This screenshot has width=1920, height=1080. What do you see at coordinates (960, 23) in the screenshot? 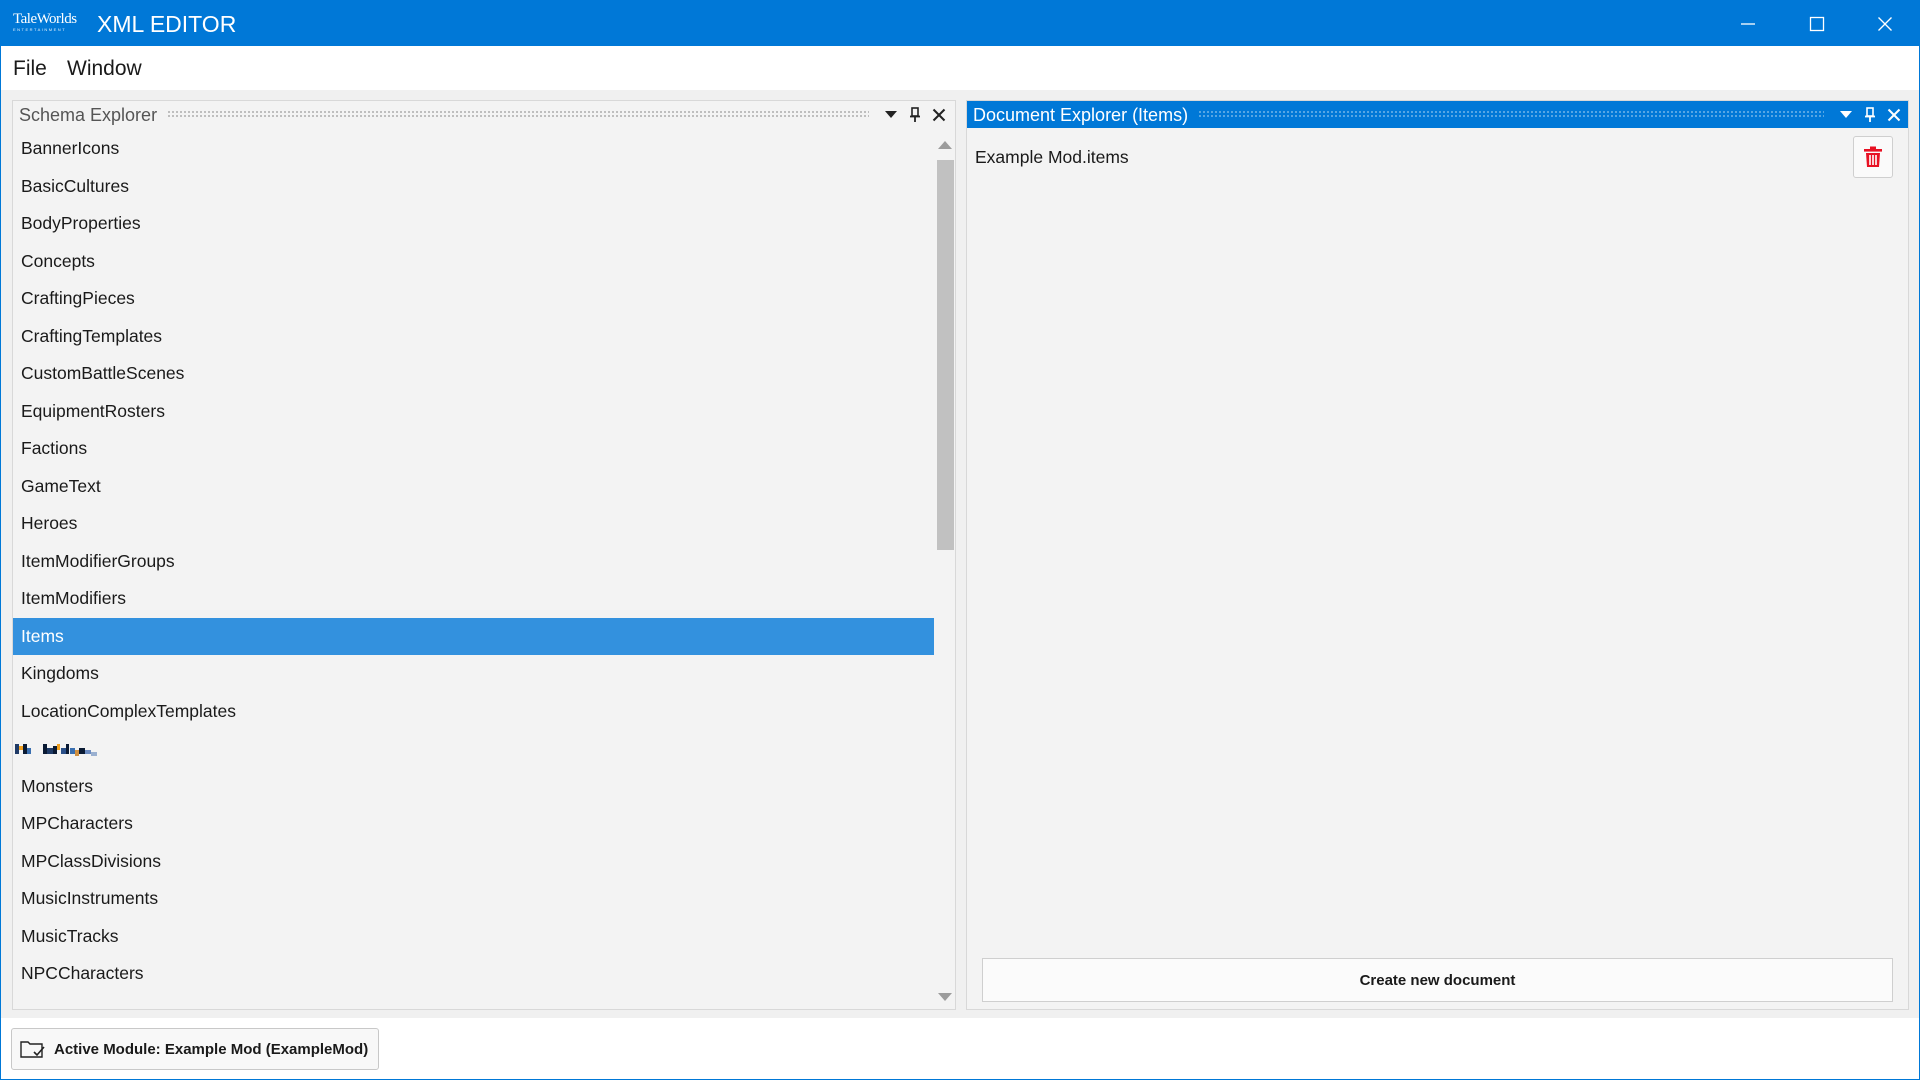
I see `title-bar: TaleWorlds ENTERTAINMENT XML EDITOR` at bounding box center [960, 23].